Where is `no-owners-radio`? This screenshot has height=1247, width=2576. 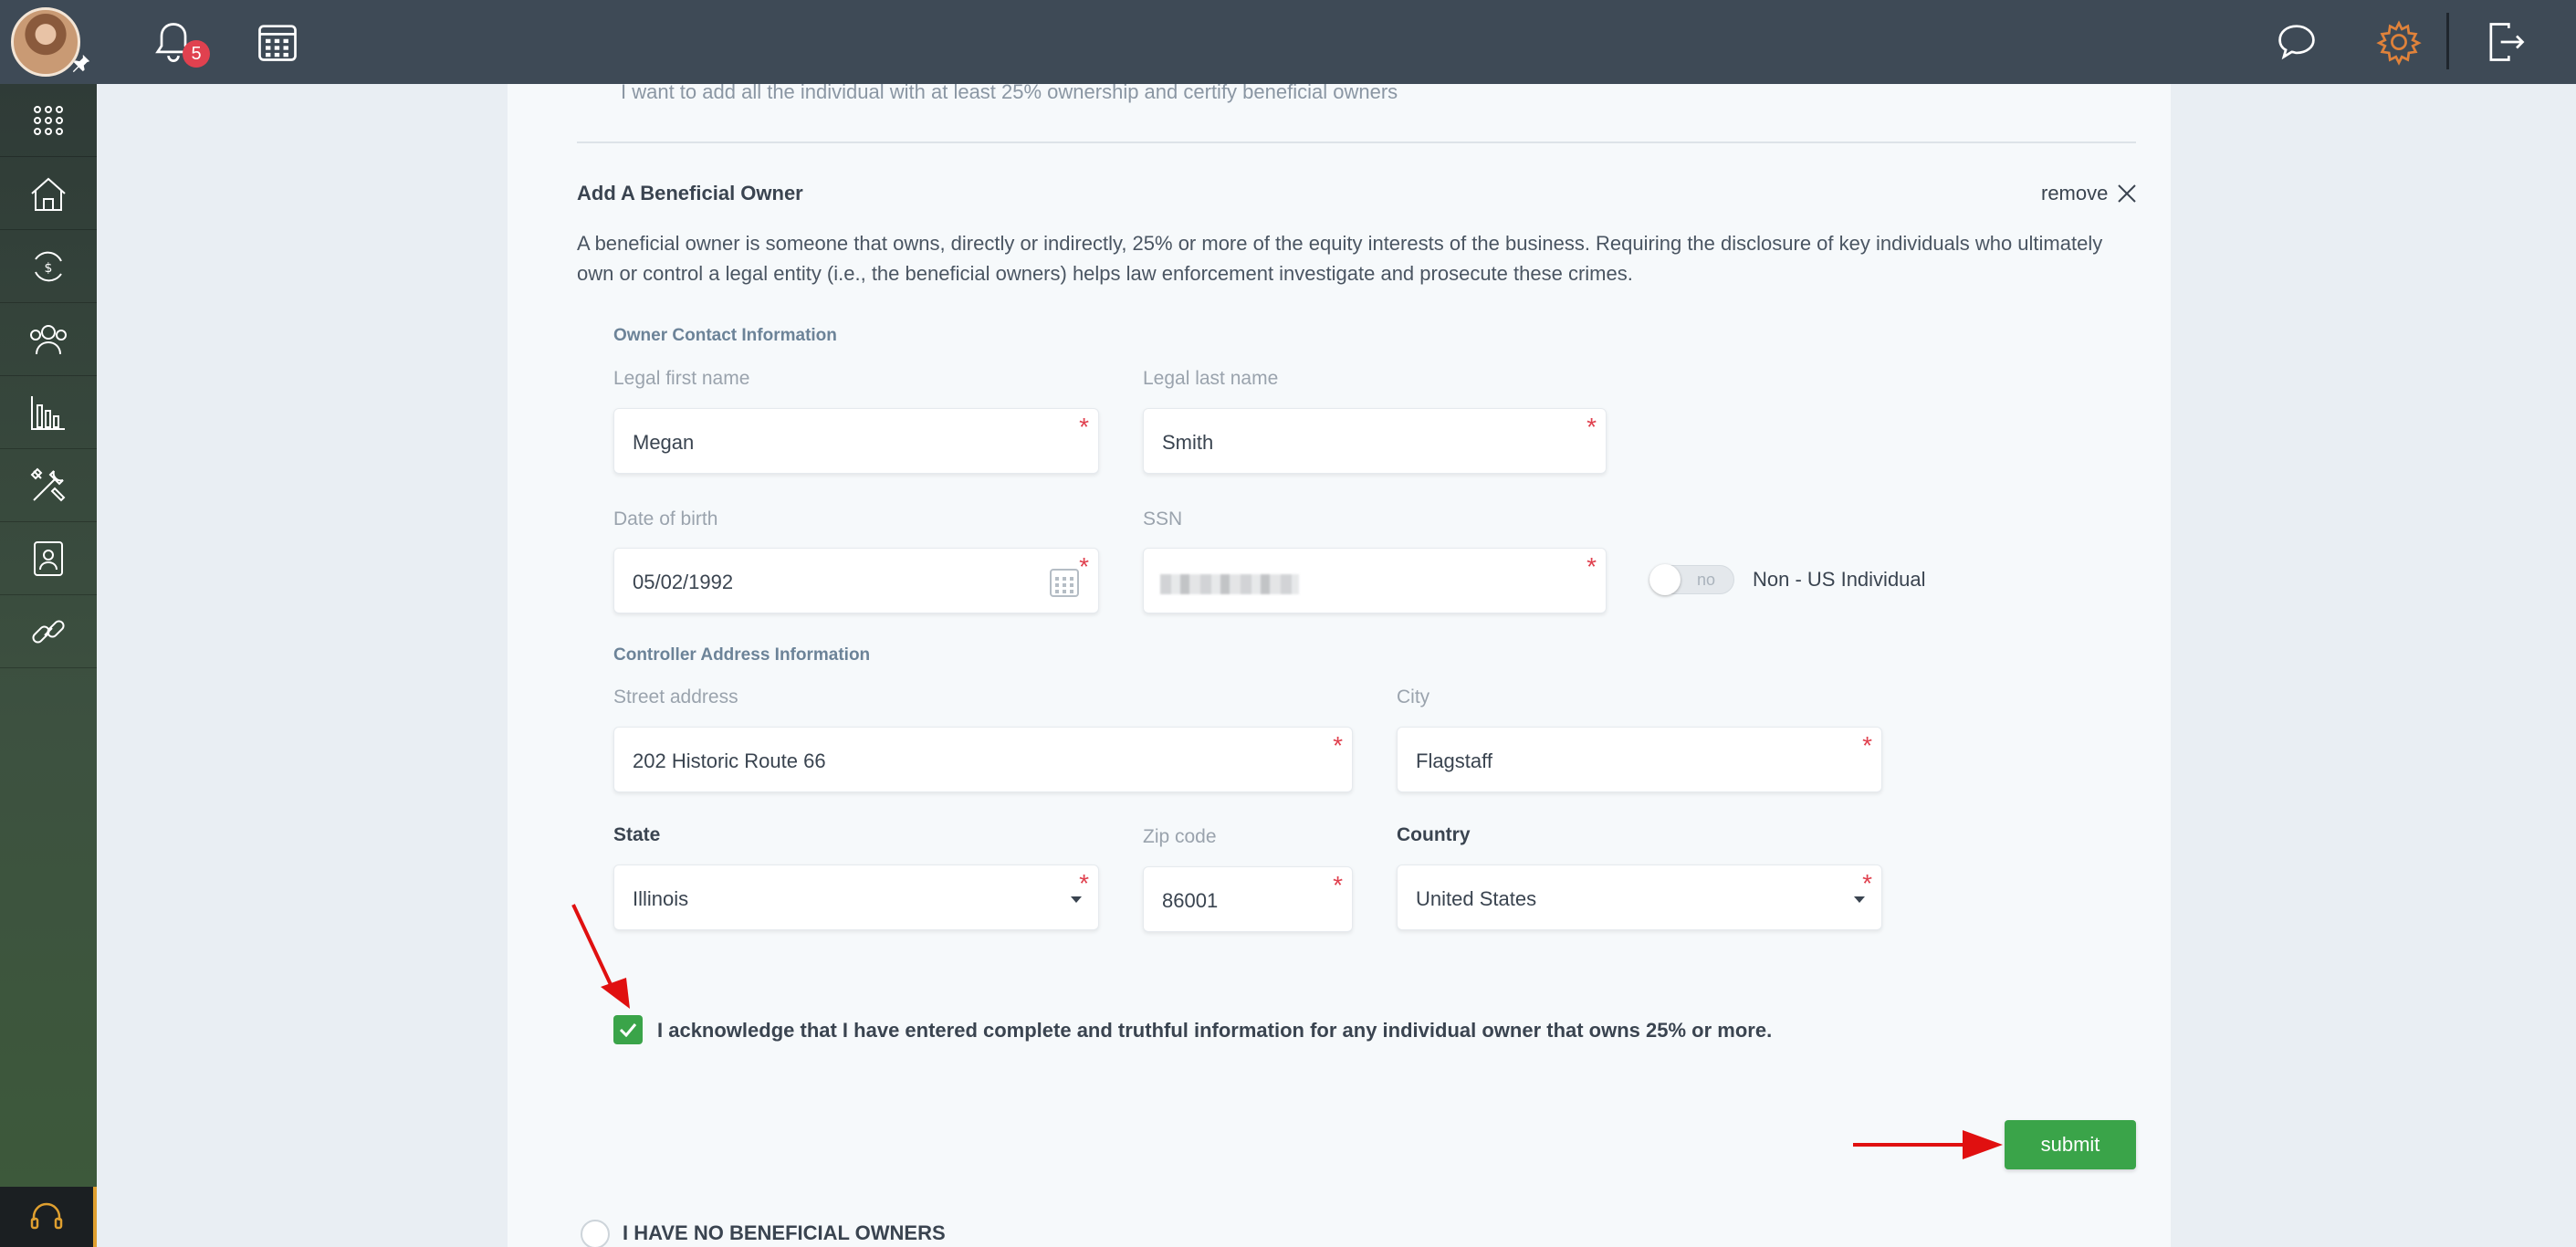 no-owners-radio is located at coordinates (595, 1233).